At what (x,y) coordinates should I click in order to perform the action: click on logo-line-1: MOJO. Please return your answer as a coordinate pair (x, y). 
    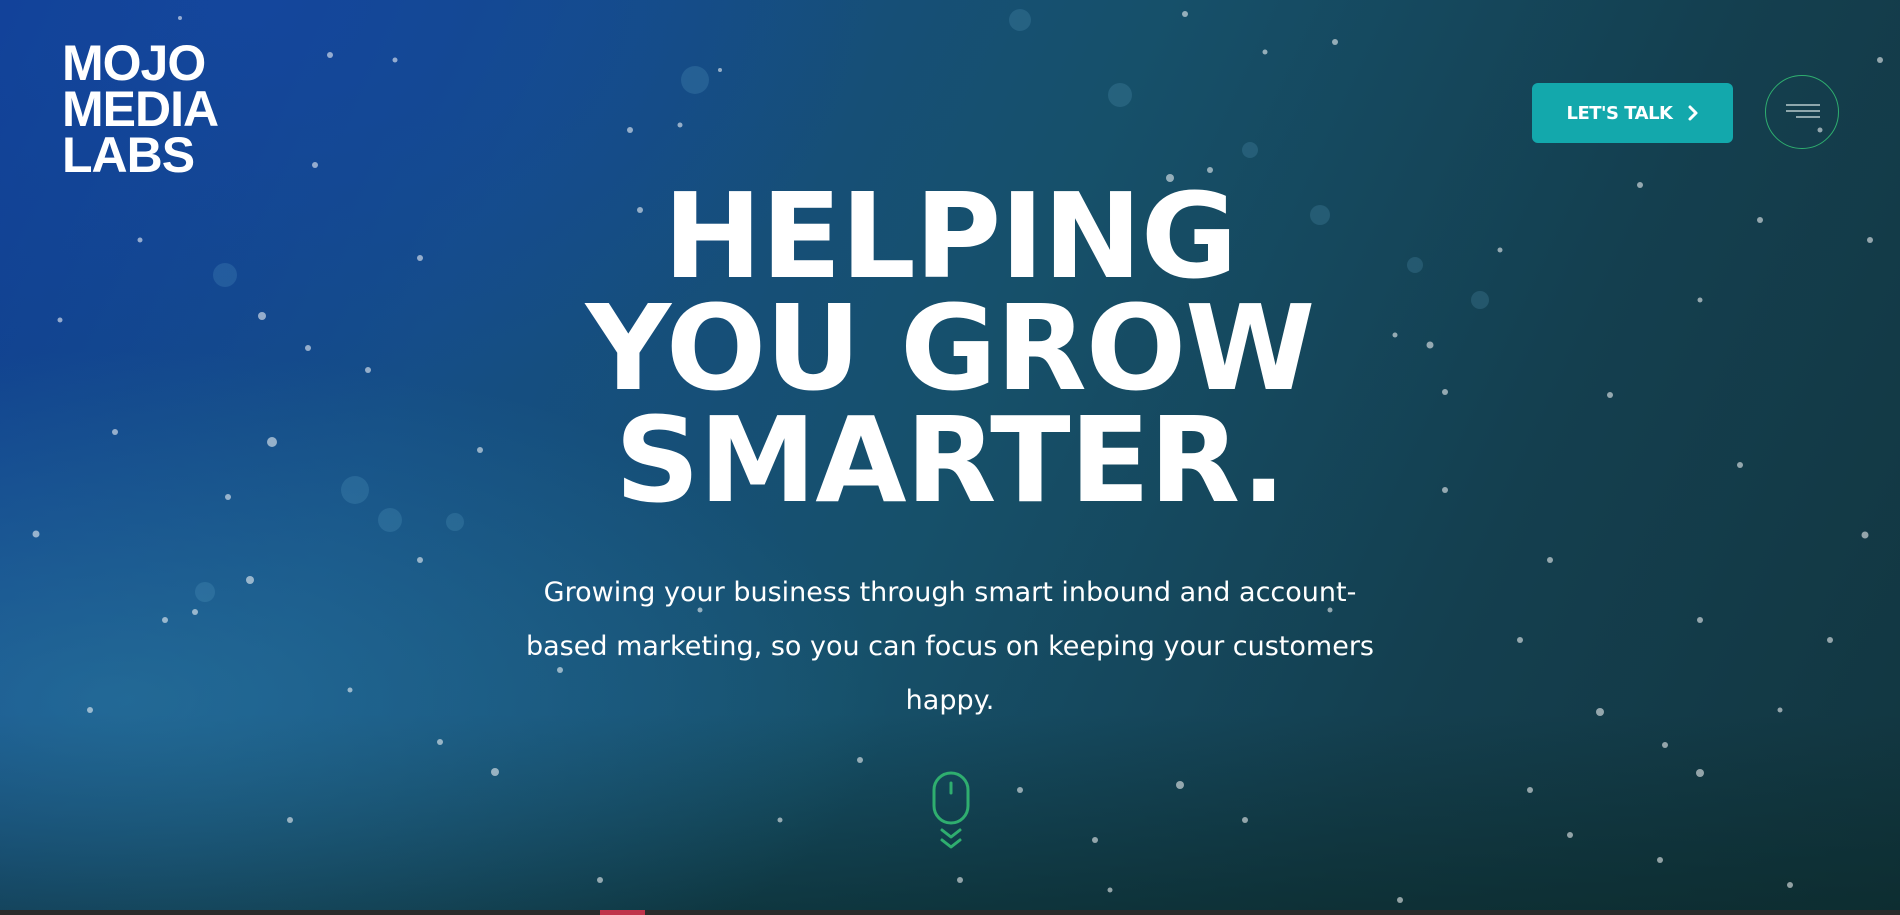
    Looking at the image, I should click on (134, 63).